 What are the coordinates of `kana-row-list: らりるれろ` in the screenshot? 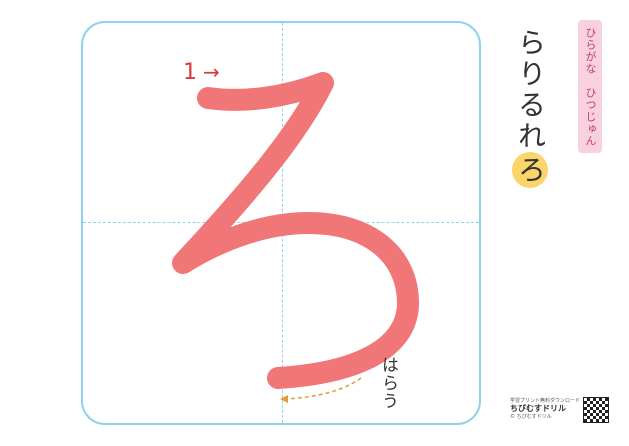 It's located at (530, 108).